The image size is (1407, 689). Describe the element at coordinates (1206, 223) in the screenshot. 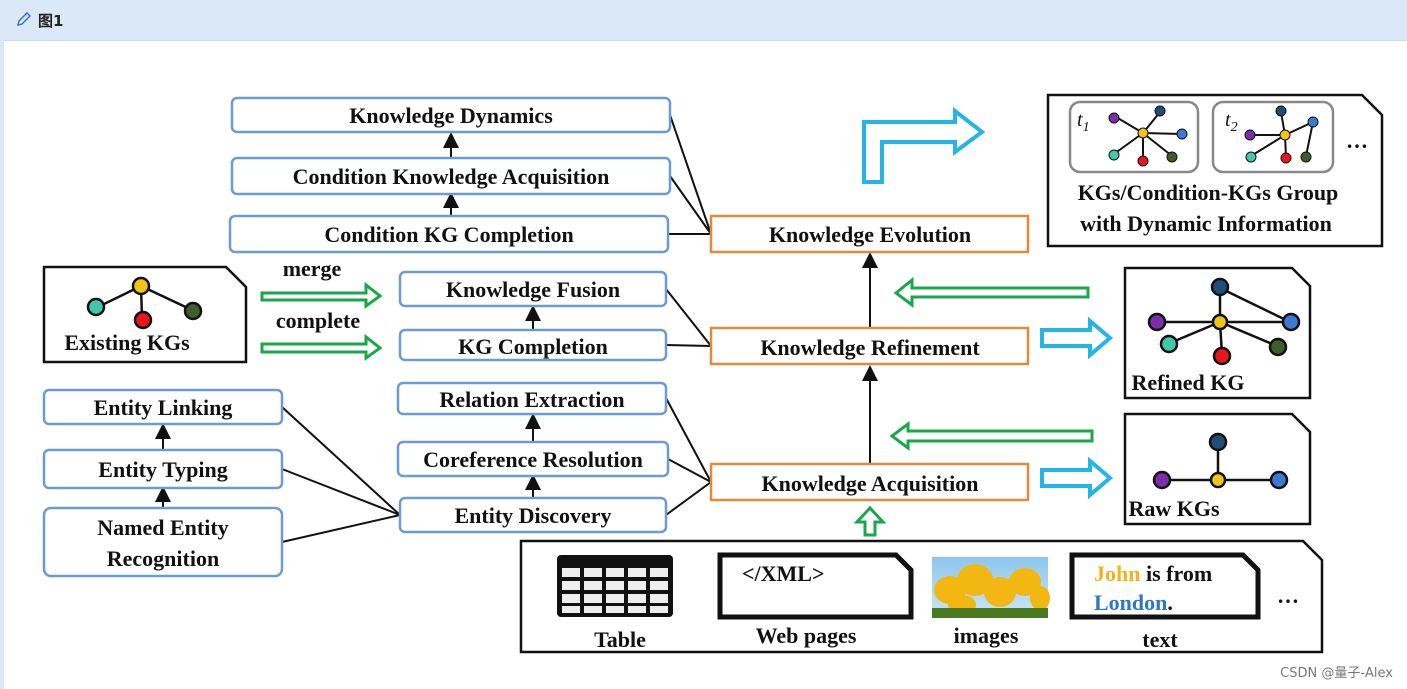

I see `kg-group-label-line2: with Dynamic Information` at that location.